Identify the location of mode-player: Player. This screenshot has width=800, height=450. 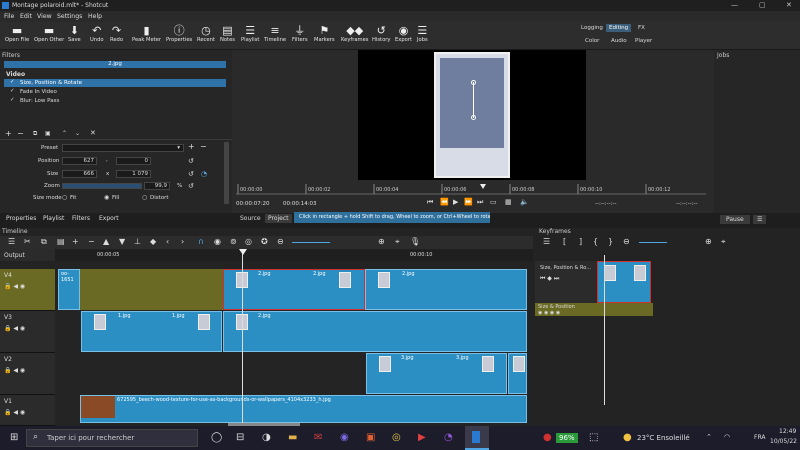
(643, 41).